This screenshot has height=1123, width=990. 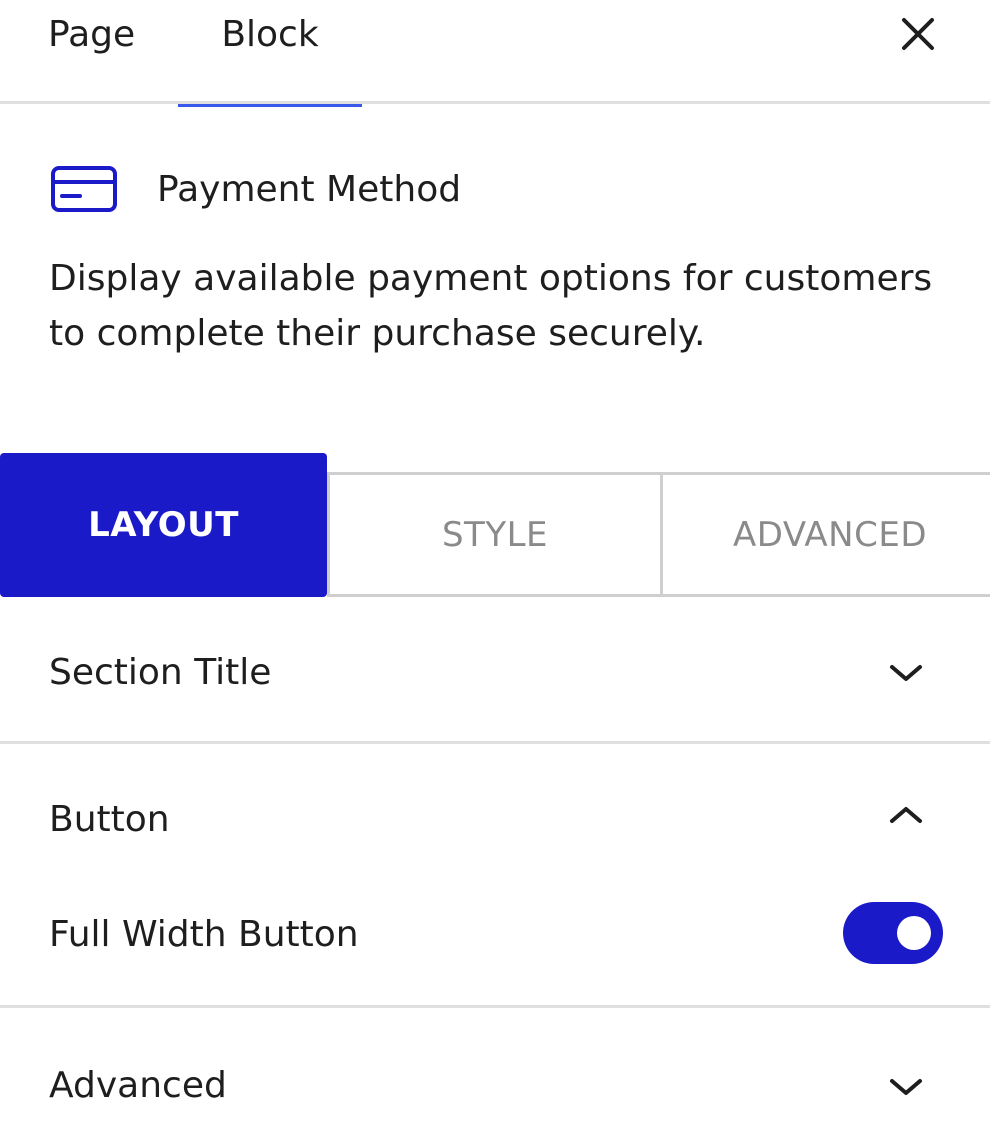 I want to click on panel-button-header: Button, so click(x=495, y=819).